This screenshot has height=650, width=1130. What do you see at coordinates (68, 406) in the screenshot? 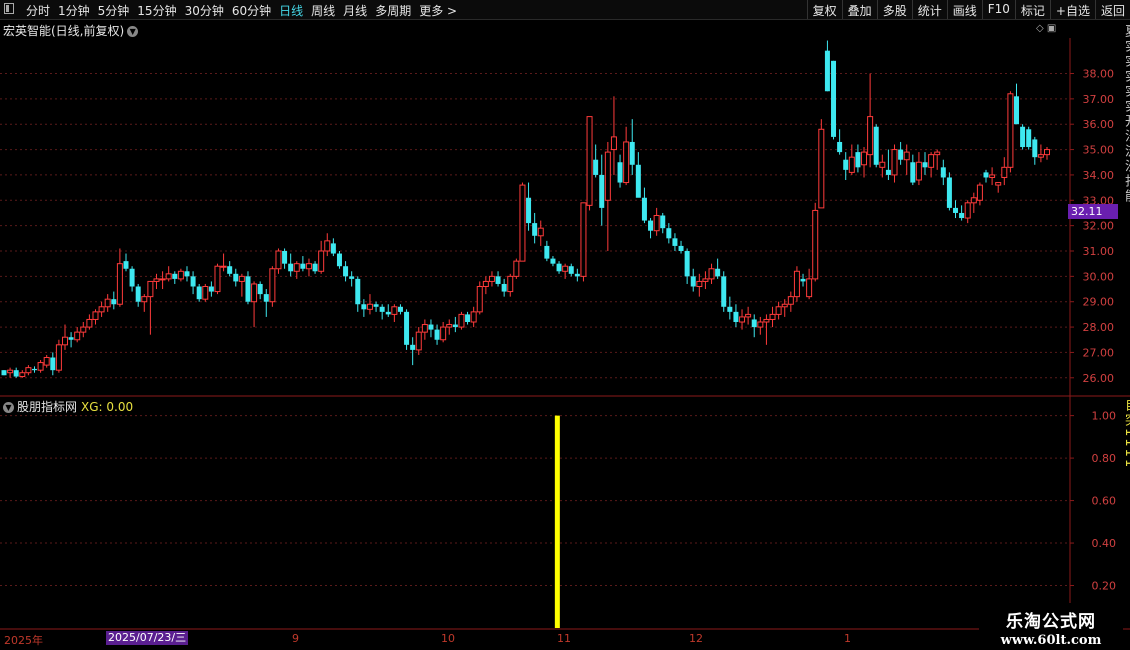
I see `indicator-title: ▼ 股朋指标网 XG: 0.00` at bounding box center [68, 406].